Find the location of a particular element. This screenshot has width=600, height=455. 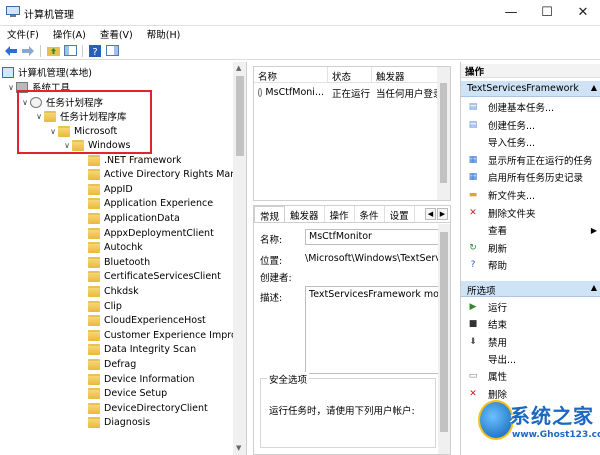

menu-file: 文件(F) is located at coordinates (23, 34).